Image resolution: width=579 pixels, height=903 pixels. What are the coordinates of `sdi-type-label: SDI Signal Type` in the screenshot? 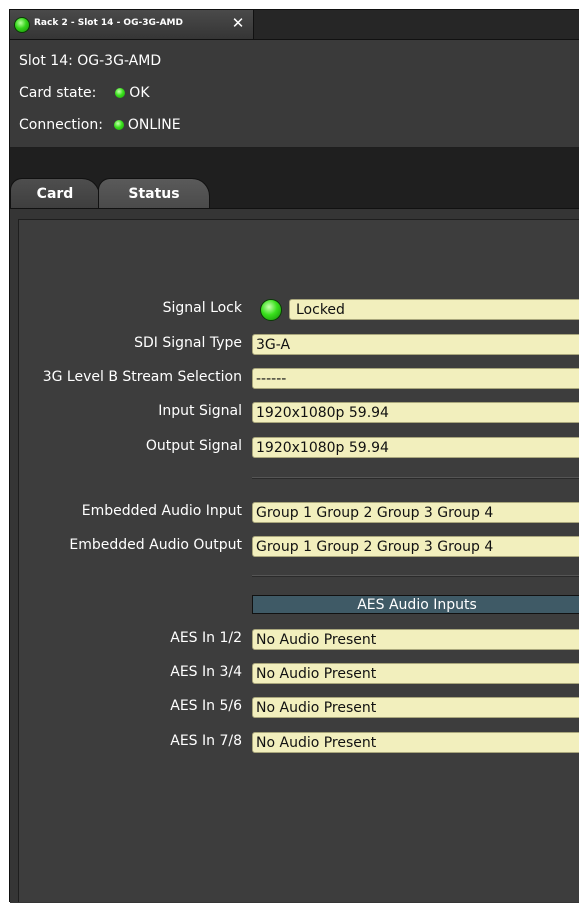 It's located at (188, 343).